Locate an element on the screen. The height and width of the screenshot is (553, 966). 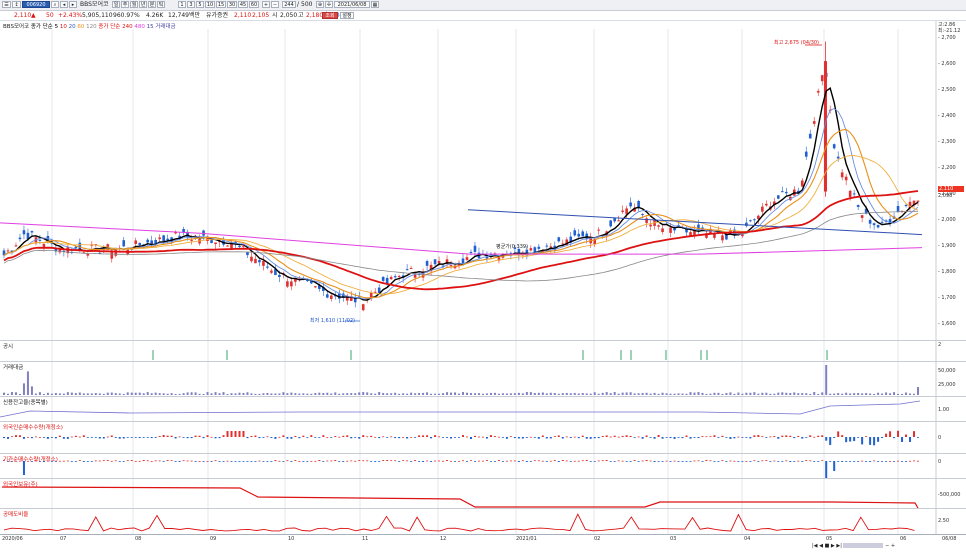
period-month-button: 월 is located at coordinates (134, 4).